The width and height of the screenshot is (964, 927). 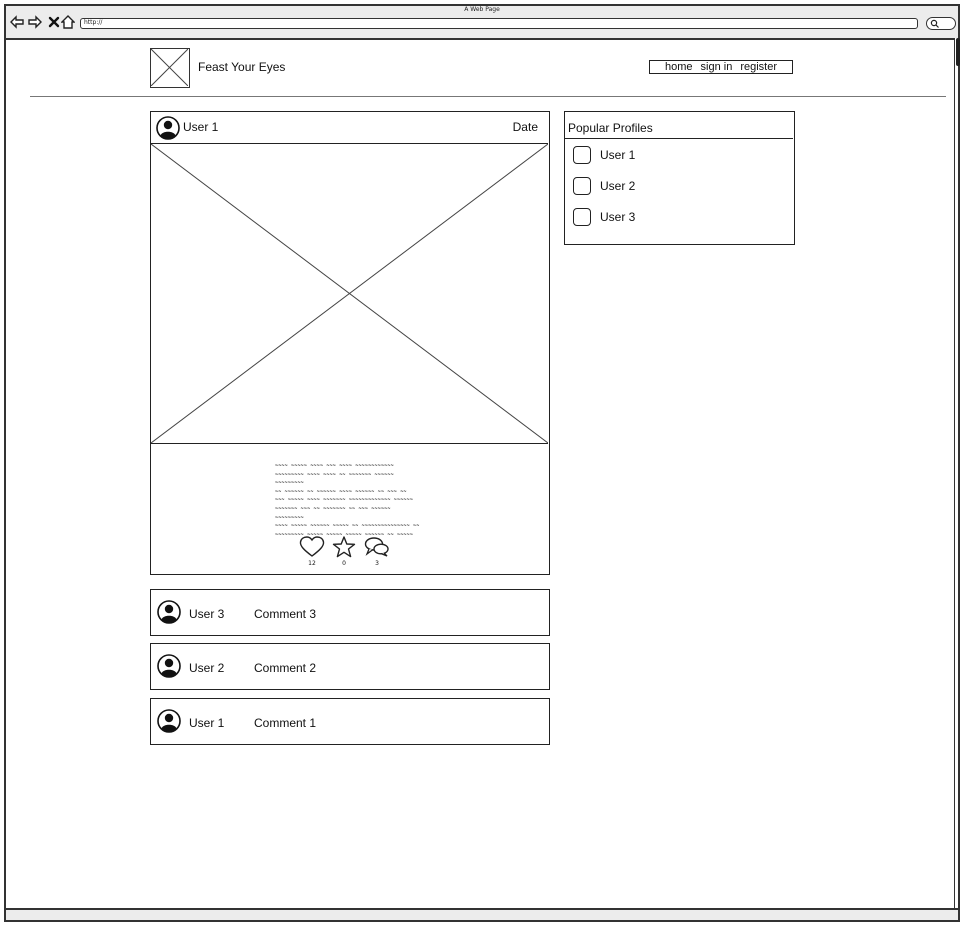 I want to click on comments-button: 3, so click(x=377, y=551).